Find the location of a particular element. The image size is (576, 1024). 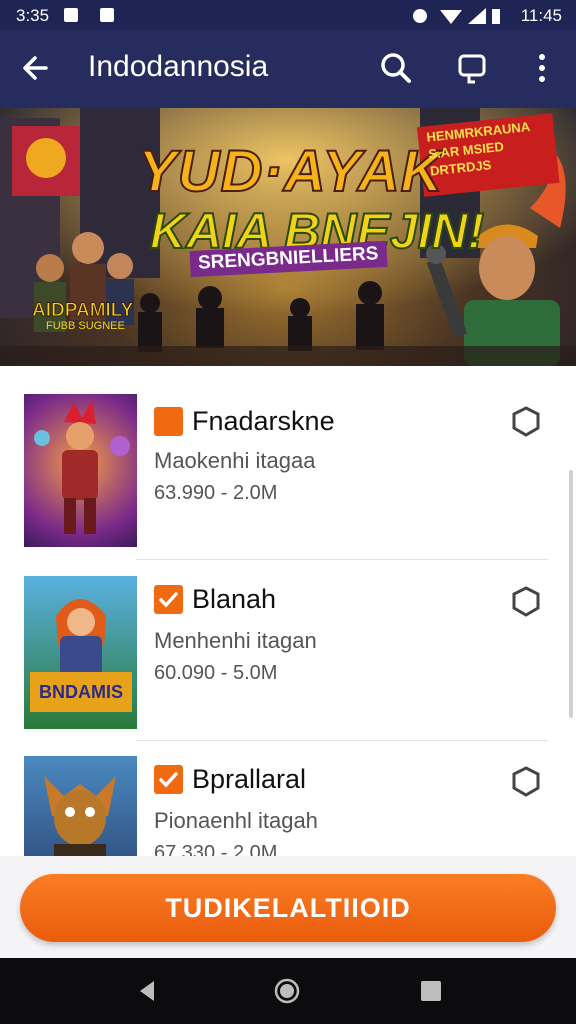

status-time-left: 3:35 is located at coordinates (33, 15).